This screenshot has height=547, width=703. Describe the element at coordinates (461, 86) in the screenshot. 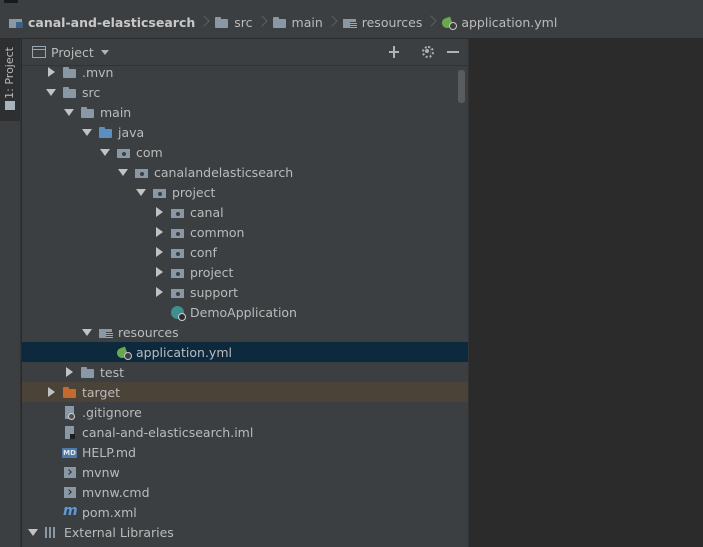

I see `tree-scrollbar` at that location.